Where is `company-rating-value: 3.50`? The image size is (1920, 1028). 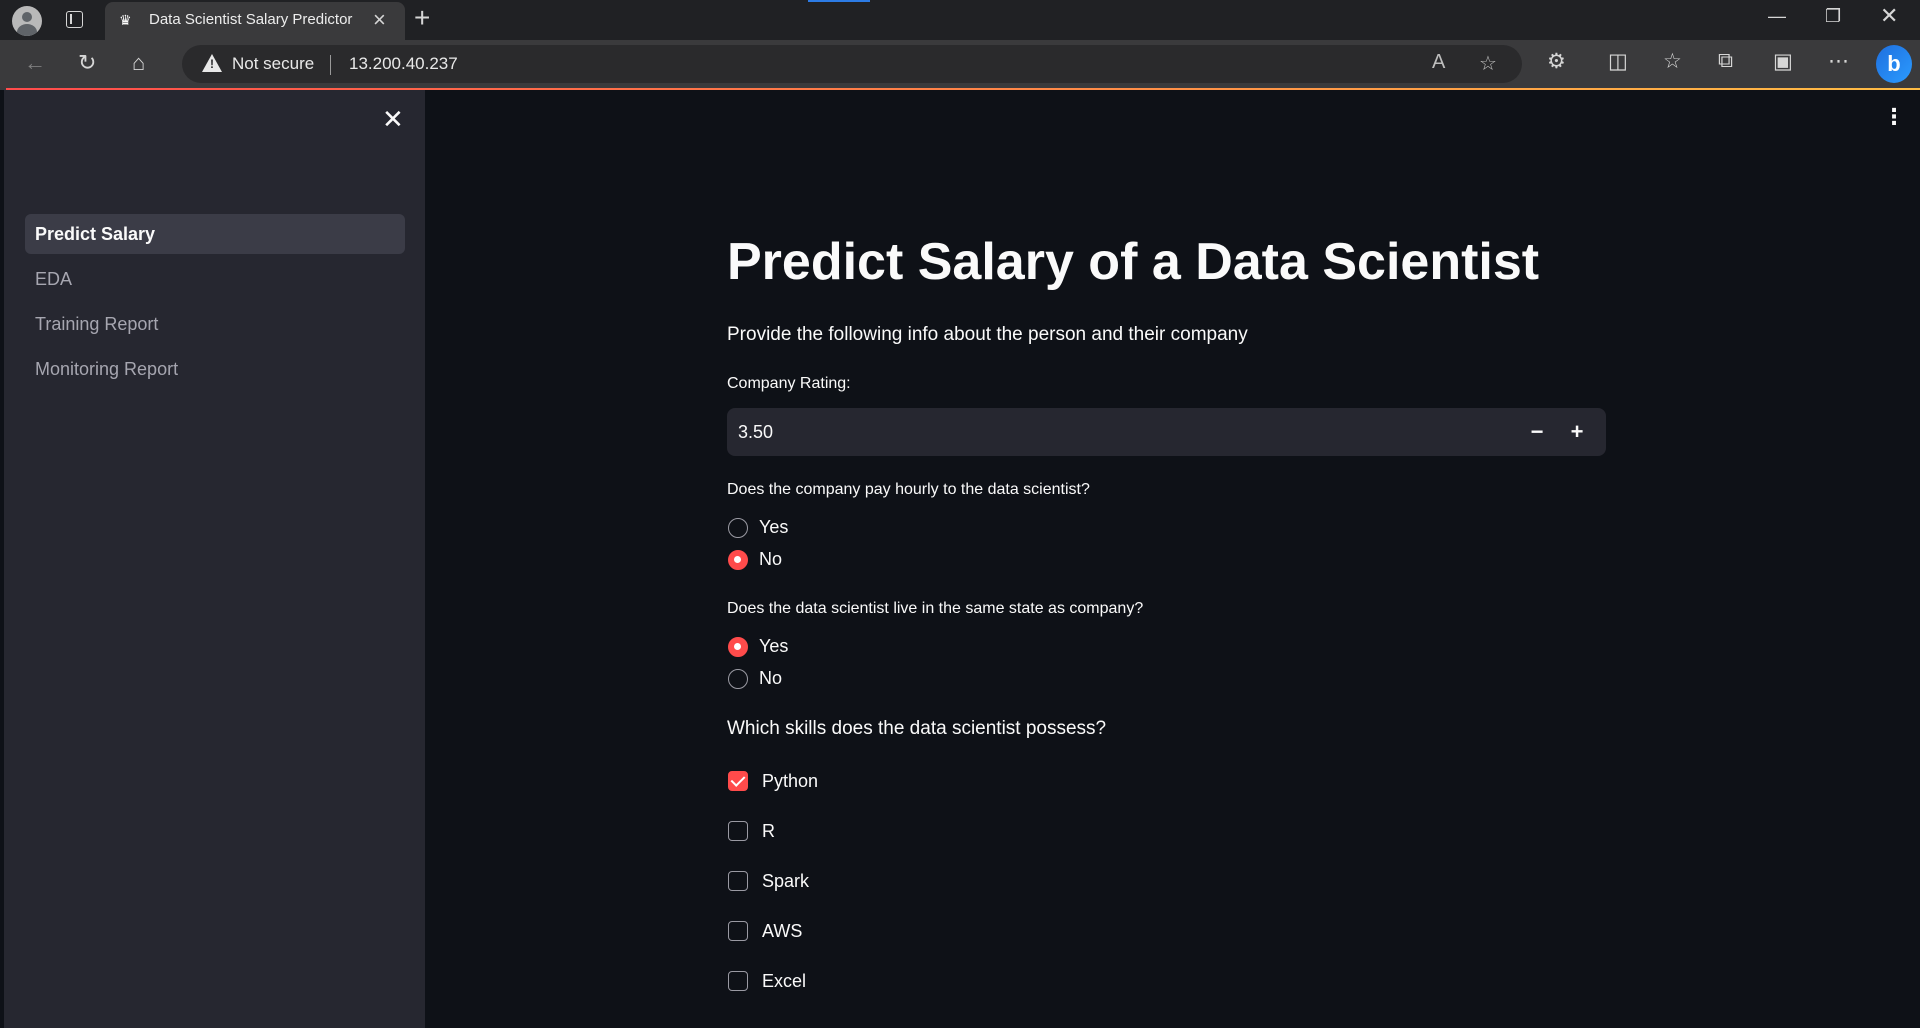
company-rating-value: 3.50 is located at coordinates (755, 432).